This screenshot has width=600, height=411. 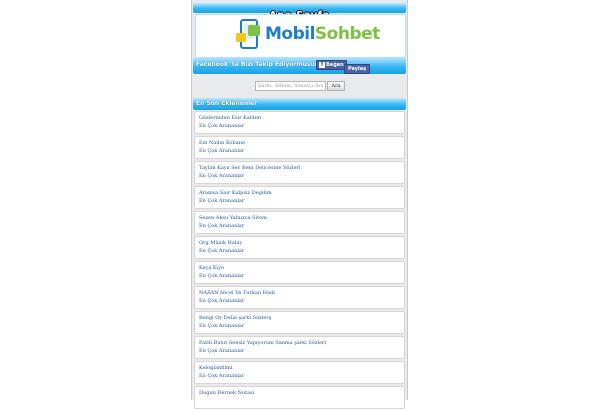 What do you see at coordinates (290, 34) in the screenshot?
I see `logo-text-part1: Mobil` at bounding box center [290, 34].